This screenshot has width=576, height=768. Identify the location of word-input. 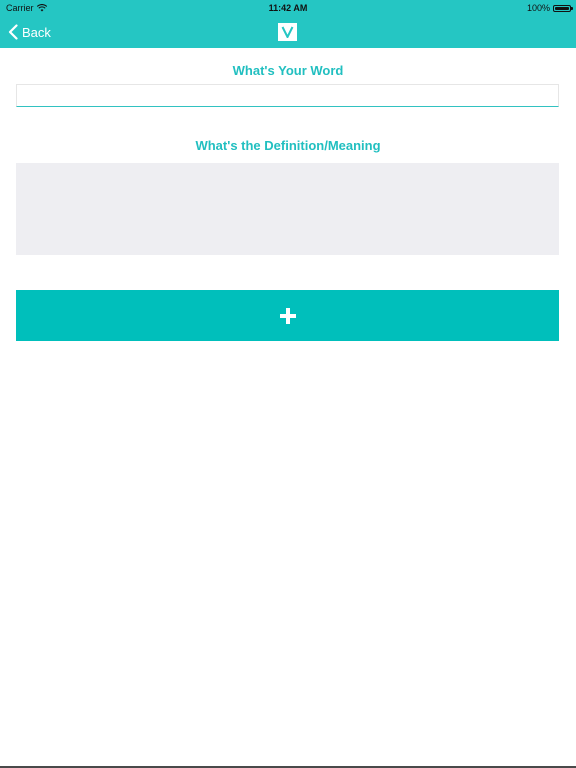
(287, 95).